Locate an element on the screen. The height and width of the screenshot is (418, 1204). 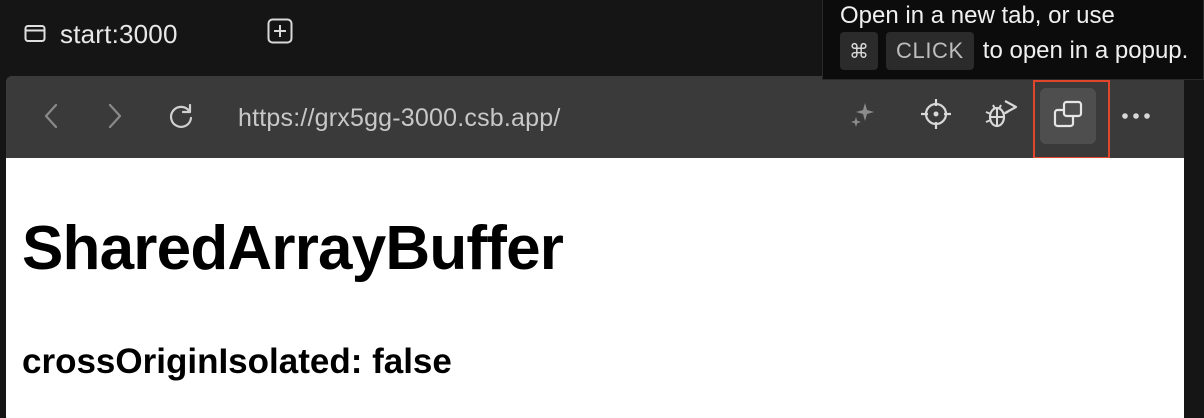
reload-icon is located at coordinates (181, 118).